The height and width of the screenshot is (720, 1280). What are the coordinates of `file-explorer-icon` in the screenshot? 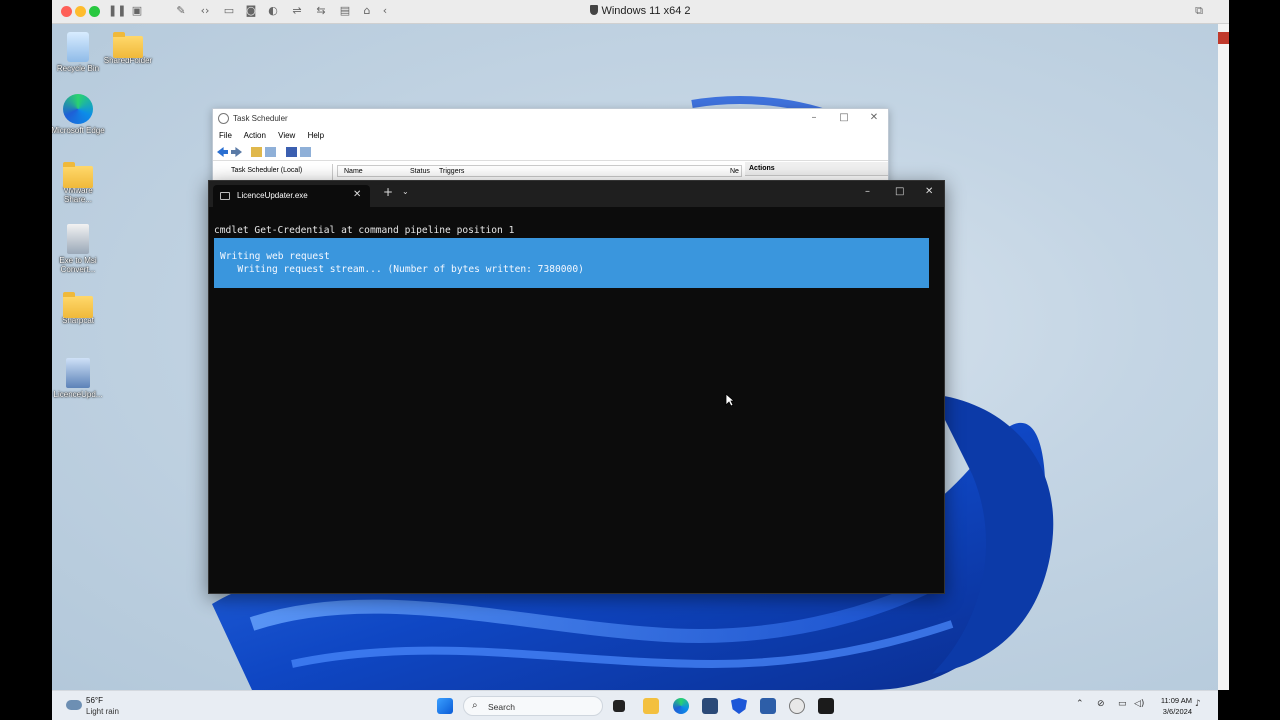 It's located at (651, 706).